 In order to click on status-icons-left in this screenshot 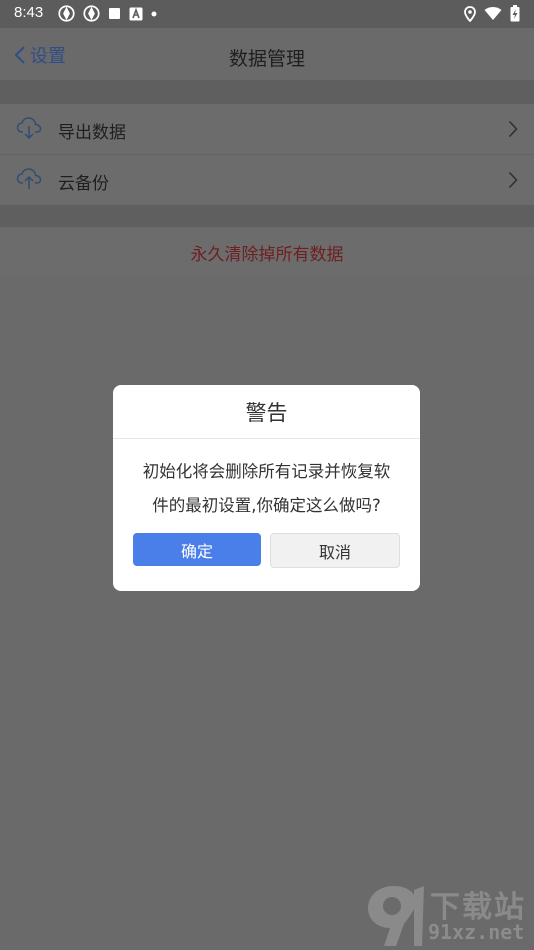, I will do `click(107, 13)`.